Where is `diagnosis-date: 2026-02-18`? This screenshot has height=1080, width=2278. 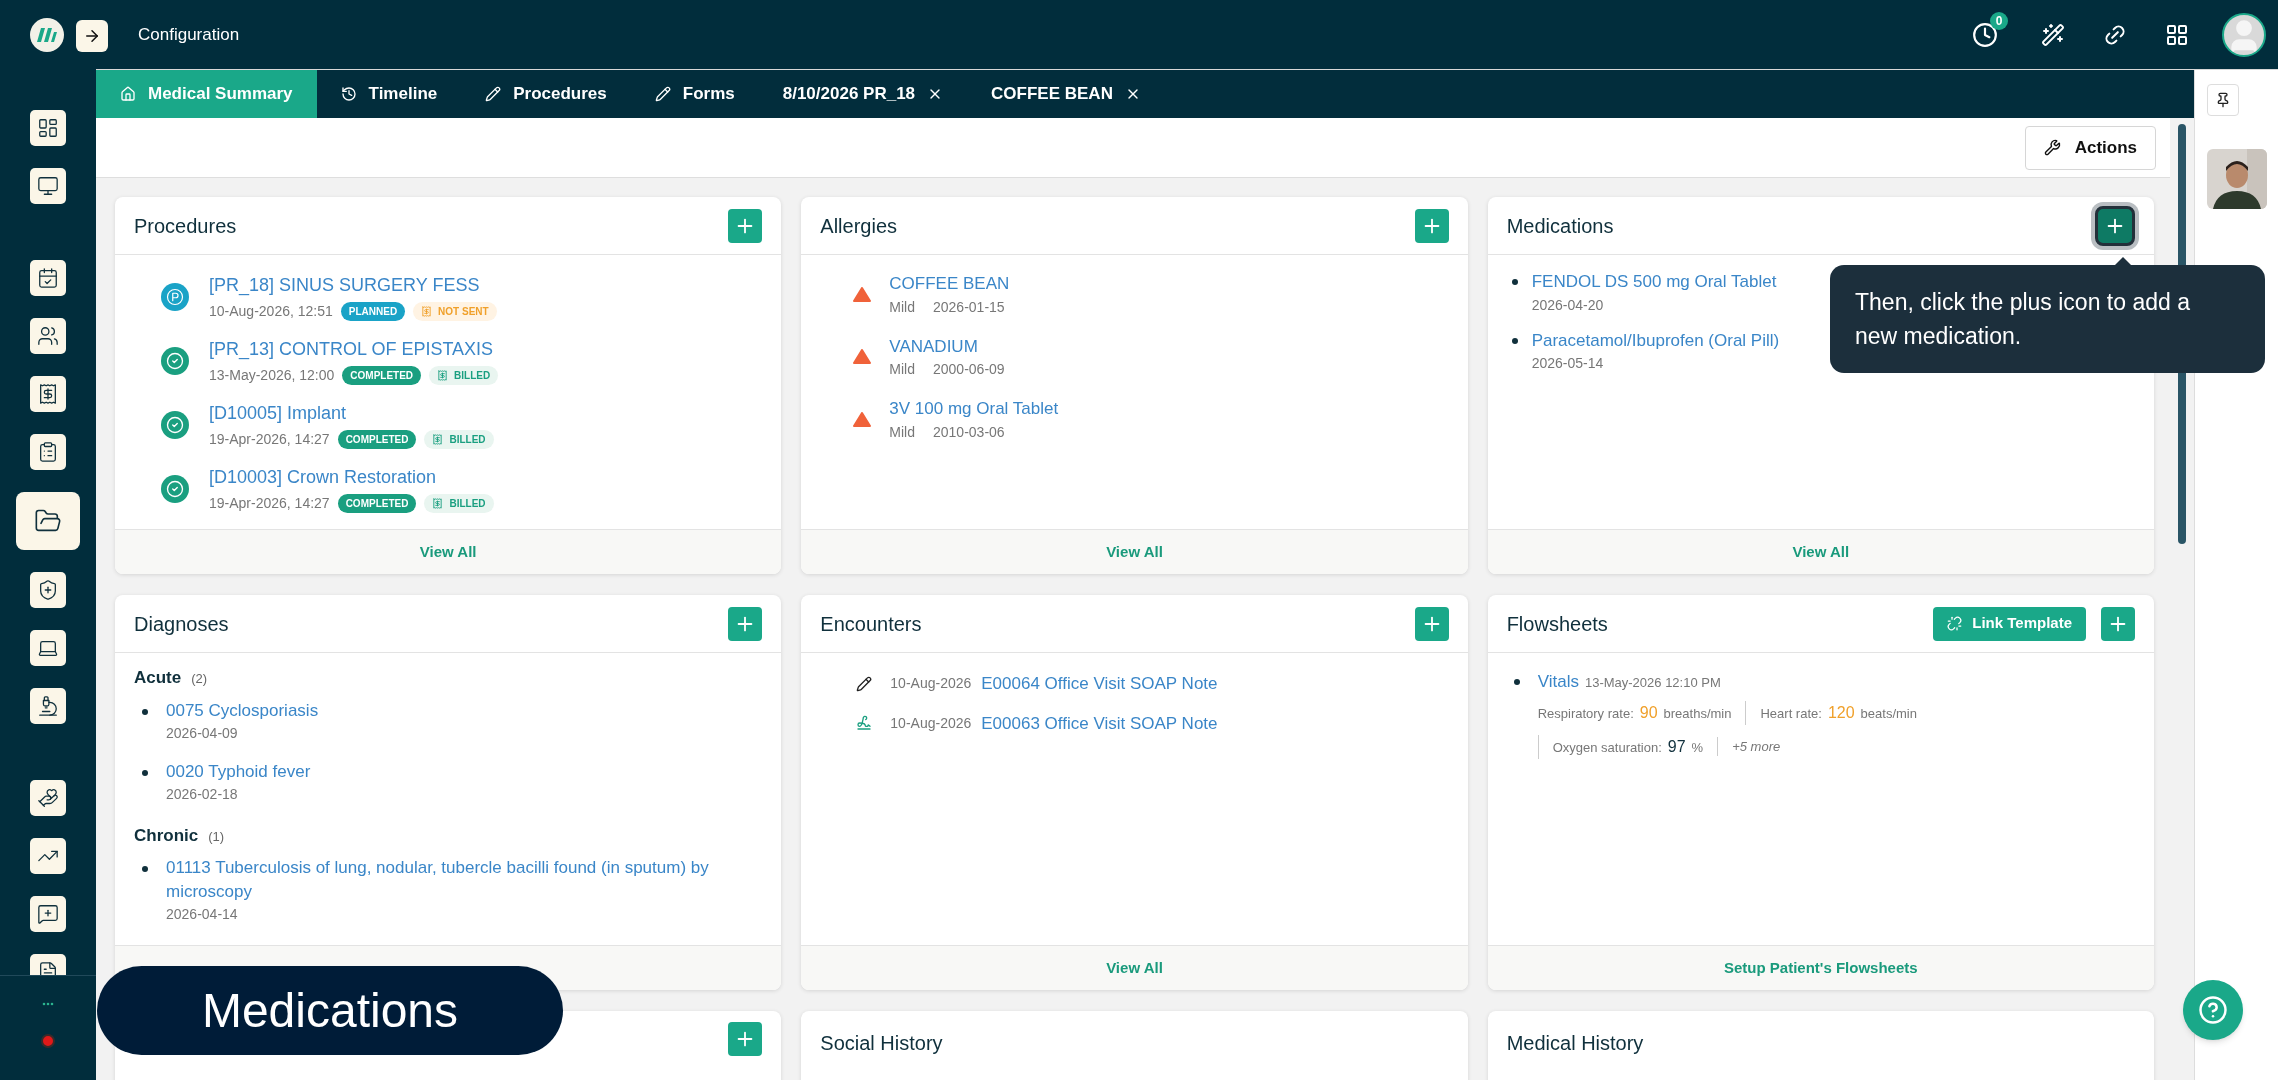 diagnosis-date: 2026-02-18 is located at coordinates (202, 794).